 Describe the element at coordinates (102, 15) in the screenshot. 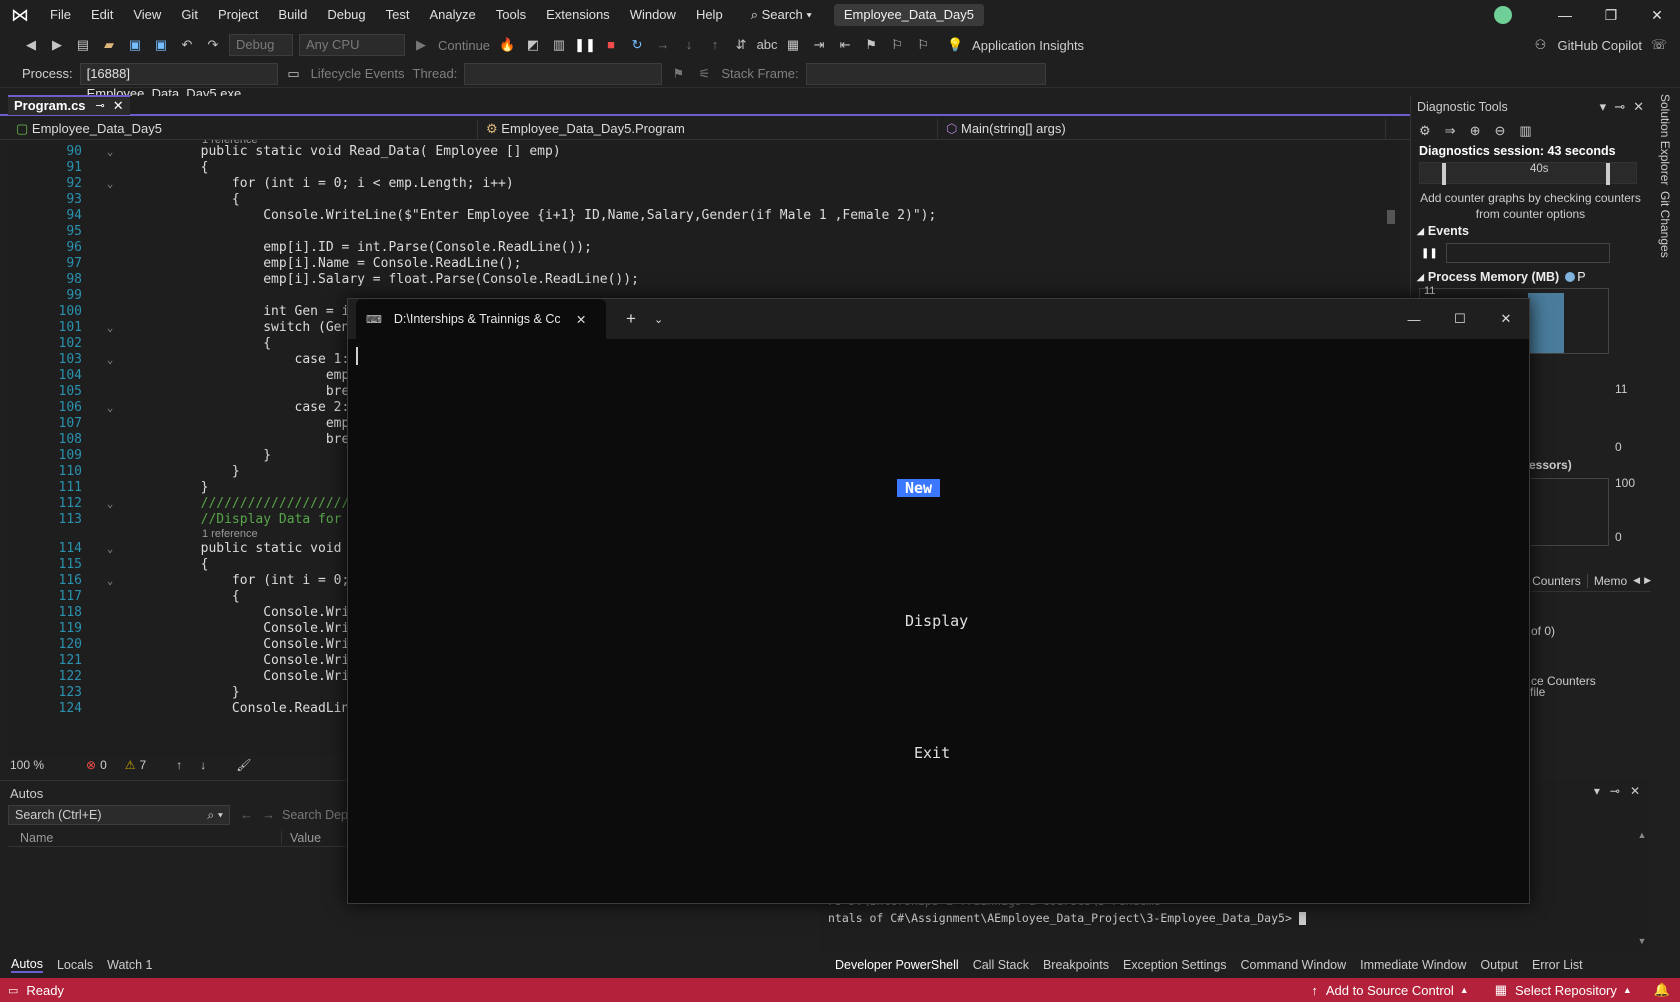

I see `menu-edit: Edit` at that location.